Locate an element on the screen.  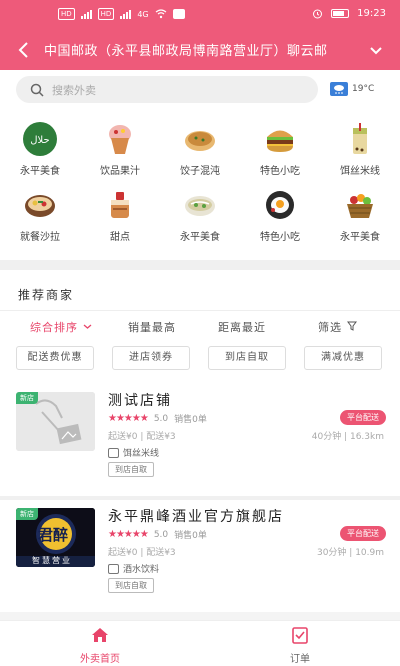
sort-bar: 综合排序 销量最高 距离最近 筛选 is located at coordinates (200, 324).